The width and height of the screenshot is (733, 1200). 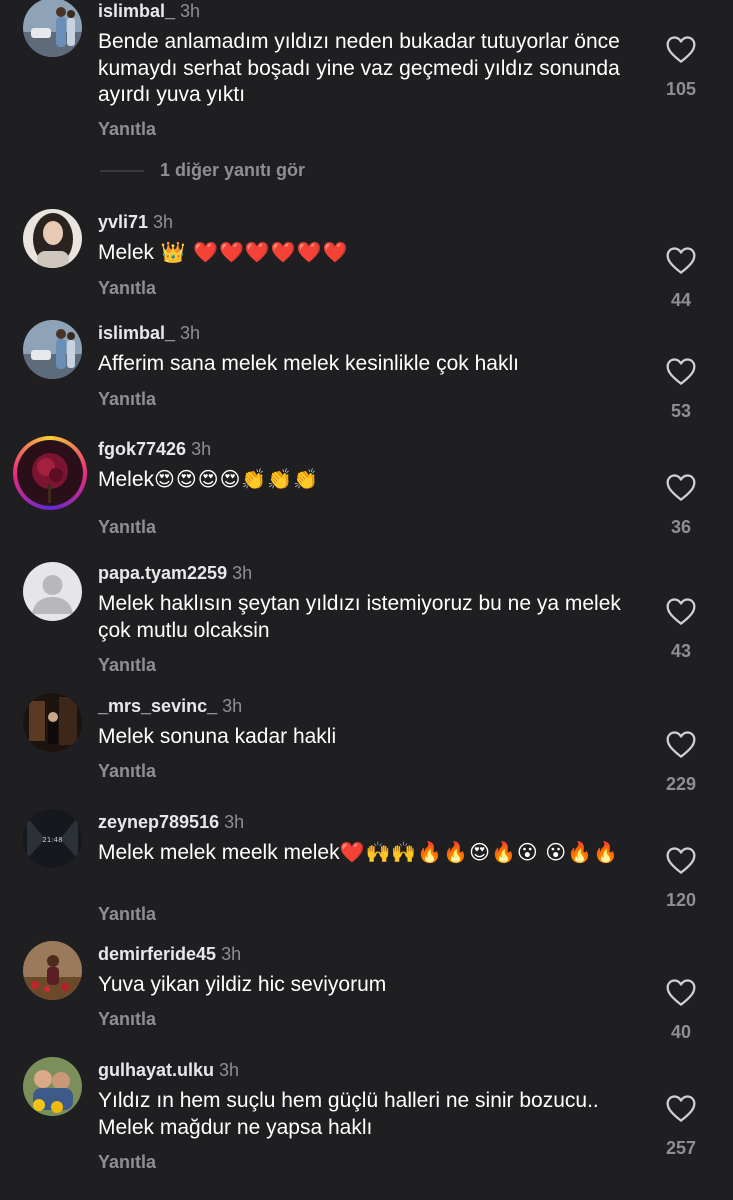 What do you see at coordinates (681, 1148) in the screenshot?
I see `like-count: 257` at bounding box center [681, 1148].